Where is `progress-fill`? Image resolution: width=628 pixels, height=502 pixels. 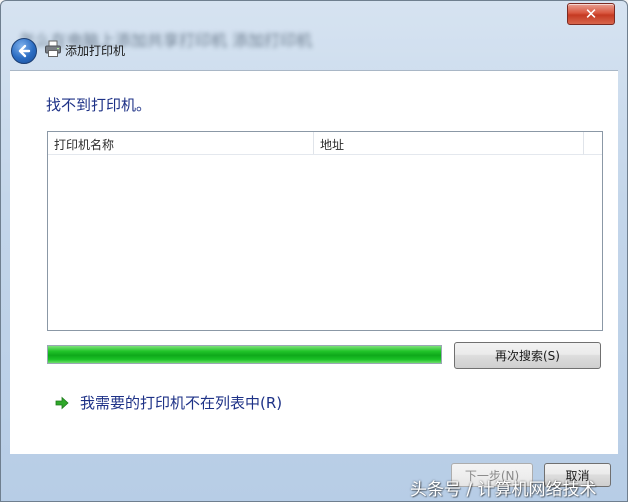
progress-fill is located at coordinates (244, 354).